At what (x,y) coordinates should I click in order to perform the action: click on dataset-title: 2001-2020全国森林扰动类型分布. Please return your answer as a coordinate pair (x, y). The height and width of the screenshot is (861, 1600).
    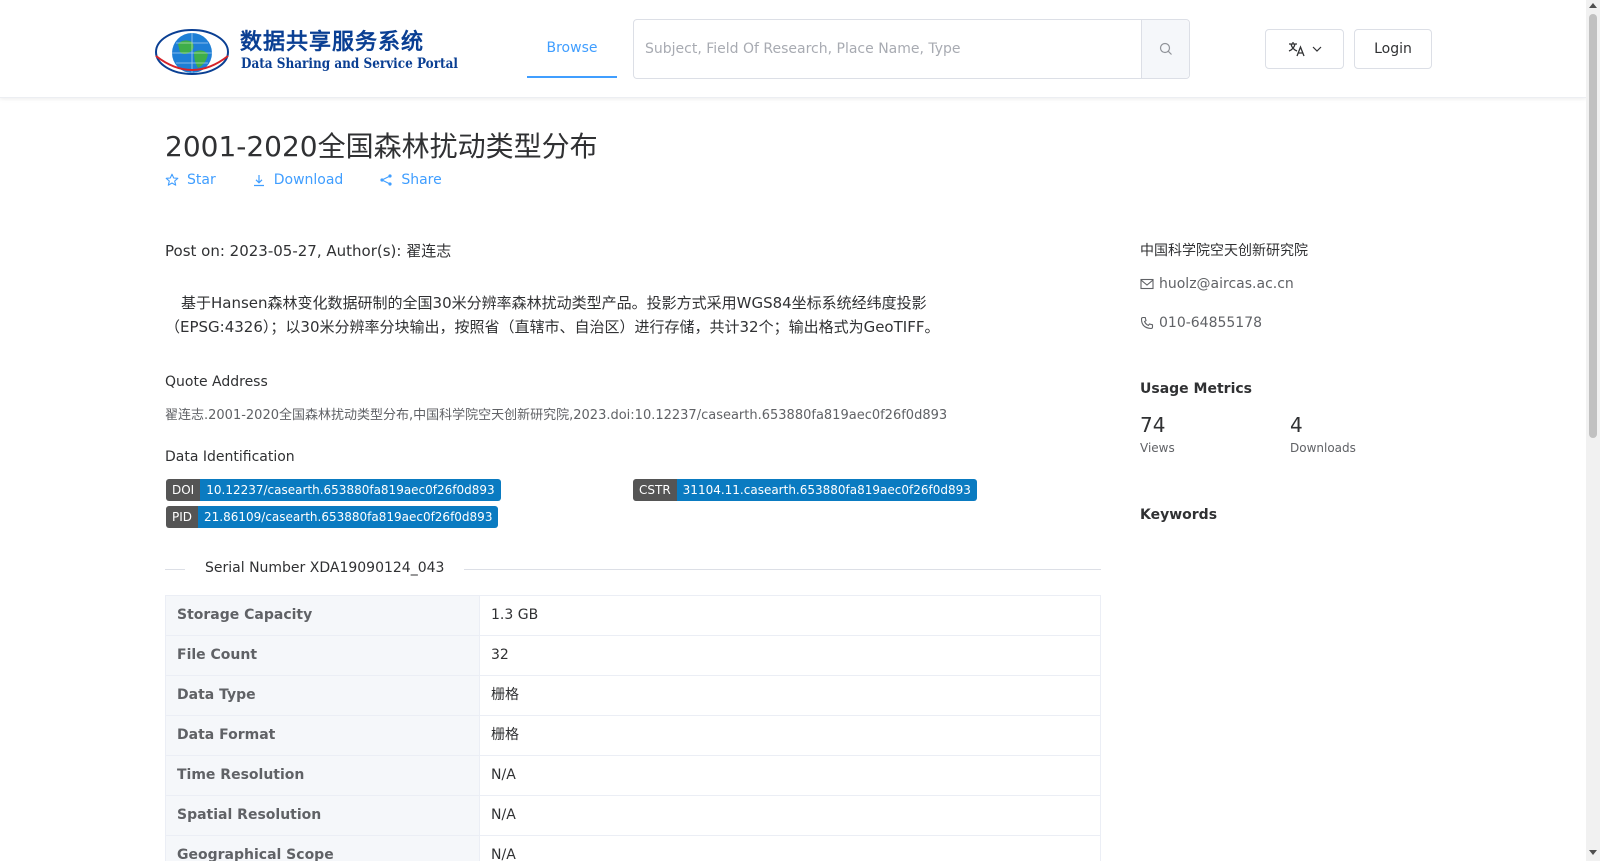
    Looking at the image, I should click on (381, 146).